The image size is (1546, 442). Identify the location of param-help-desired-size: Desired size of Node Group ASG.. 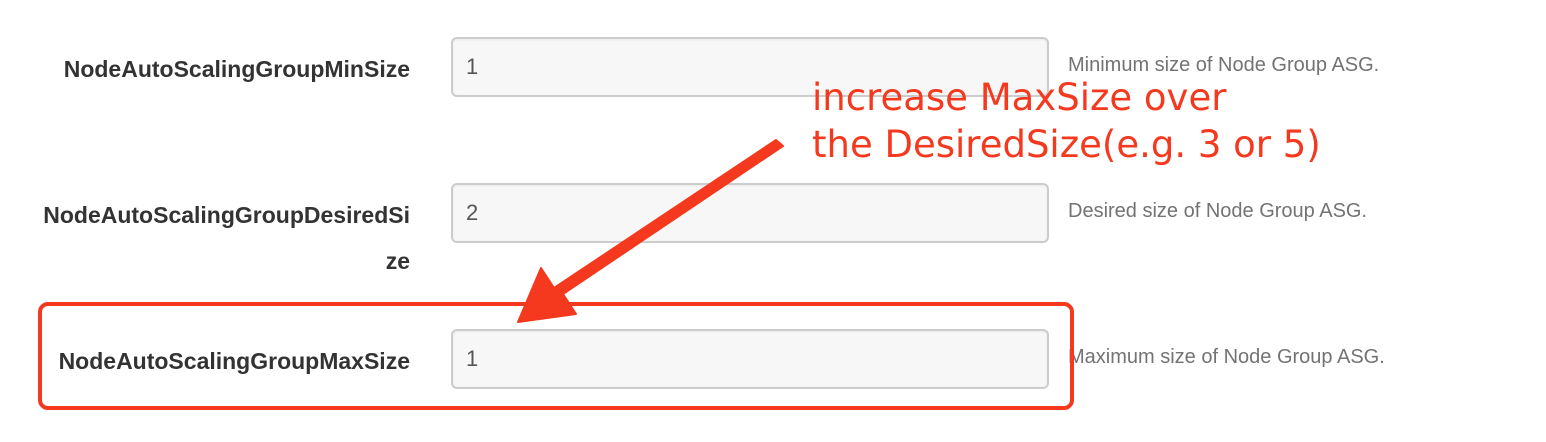
(1218, 211).